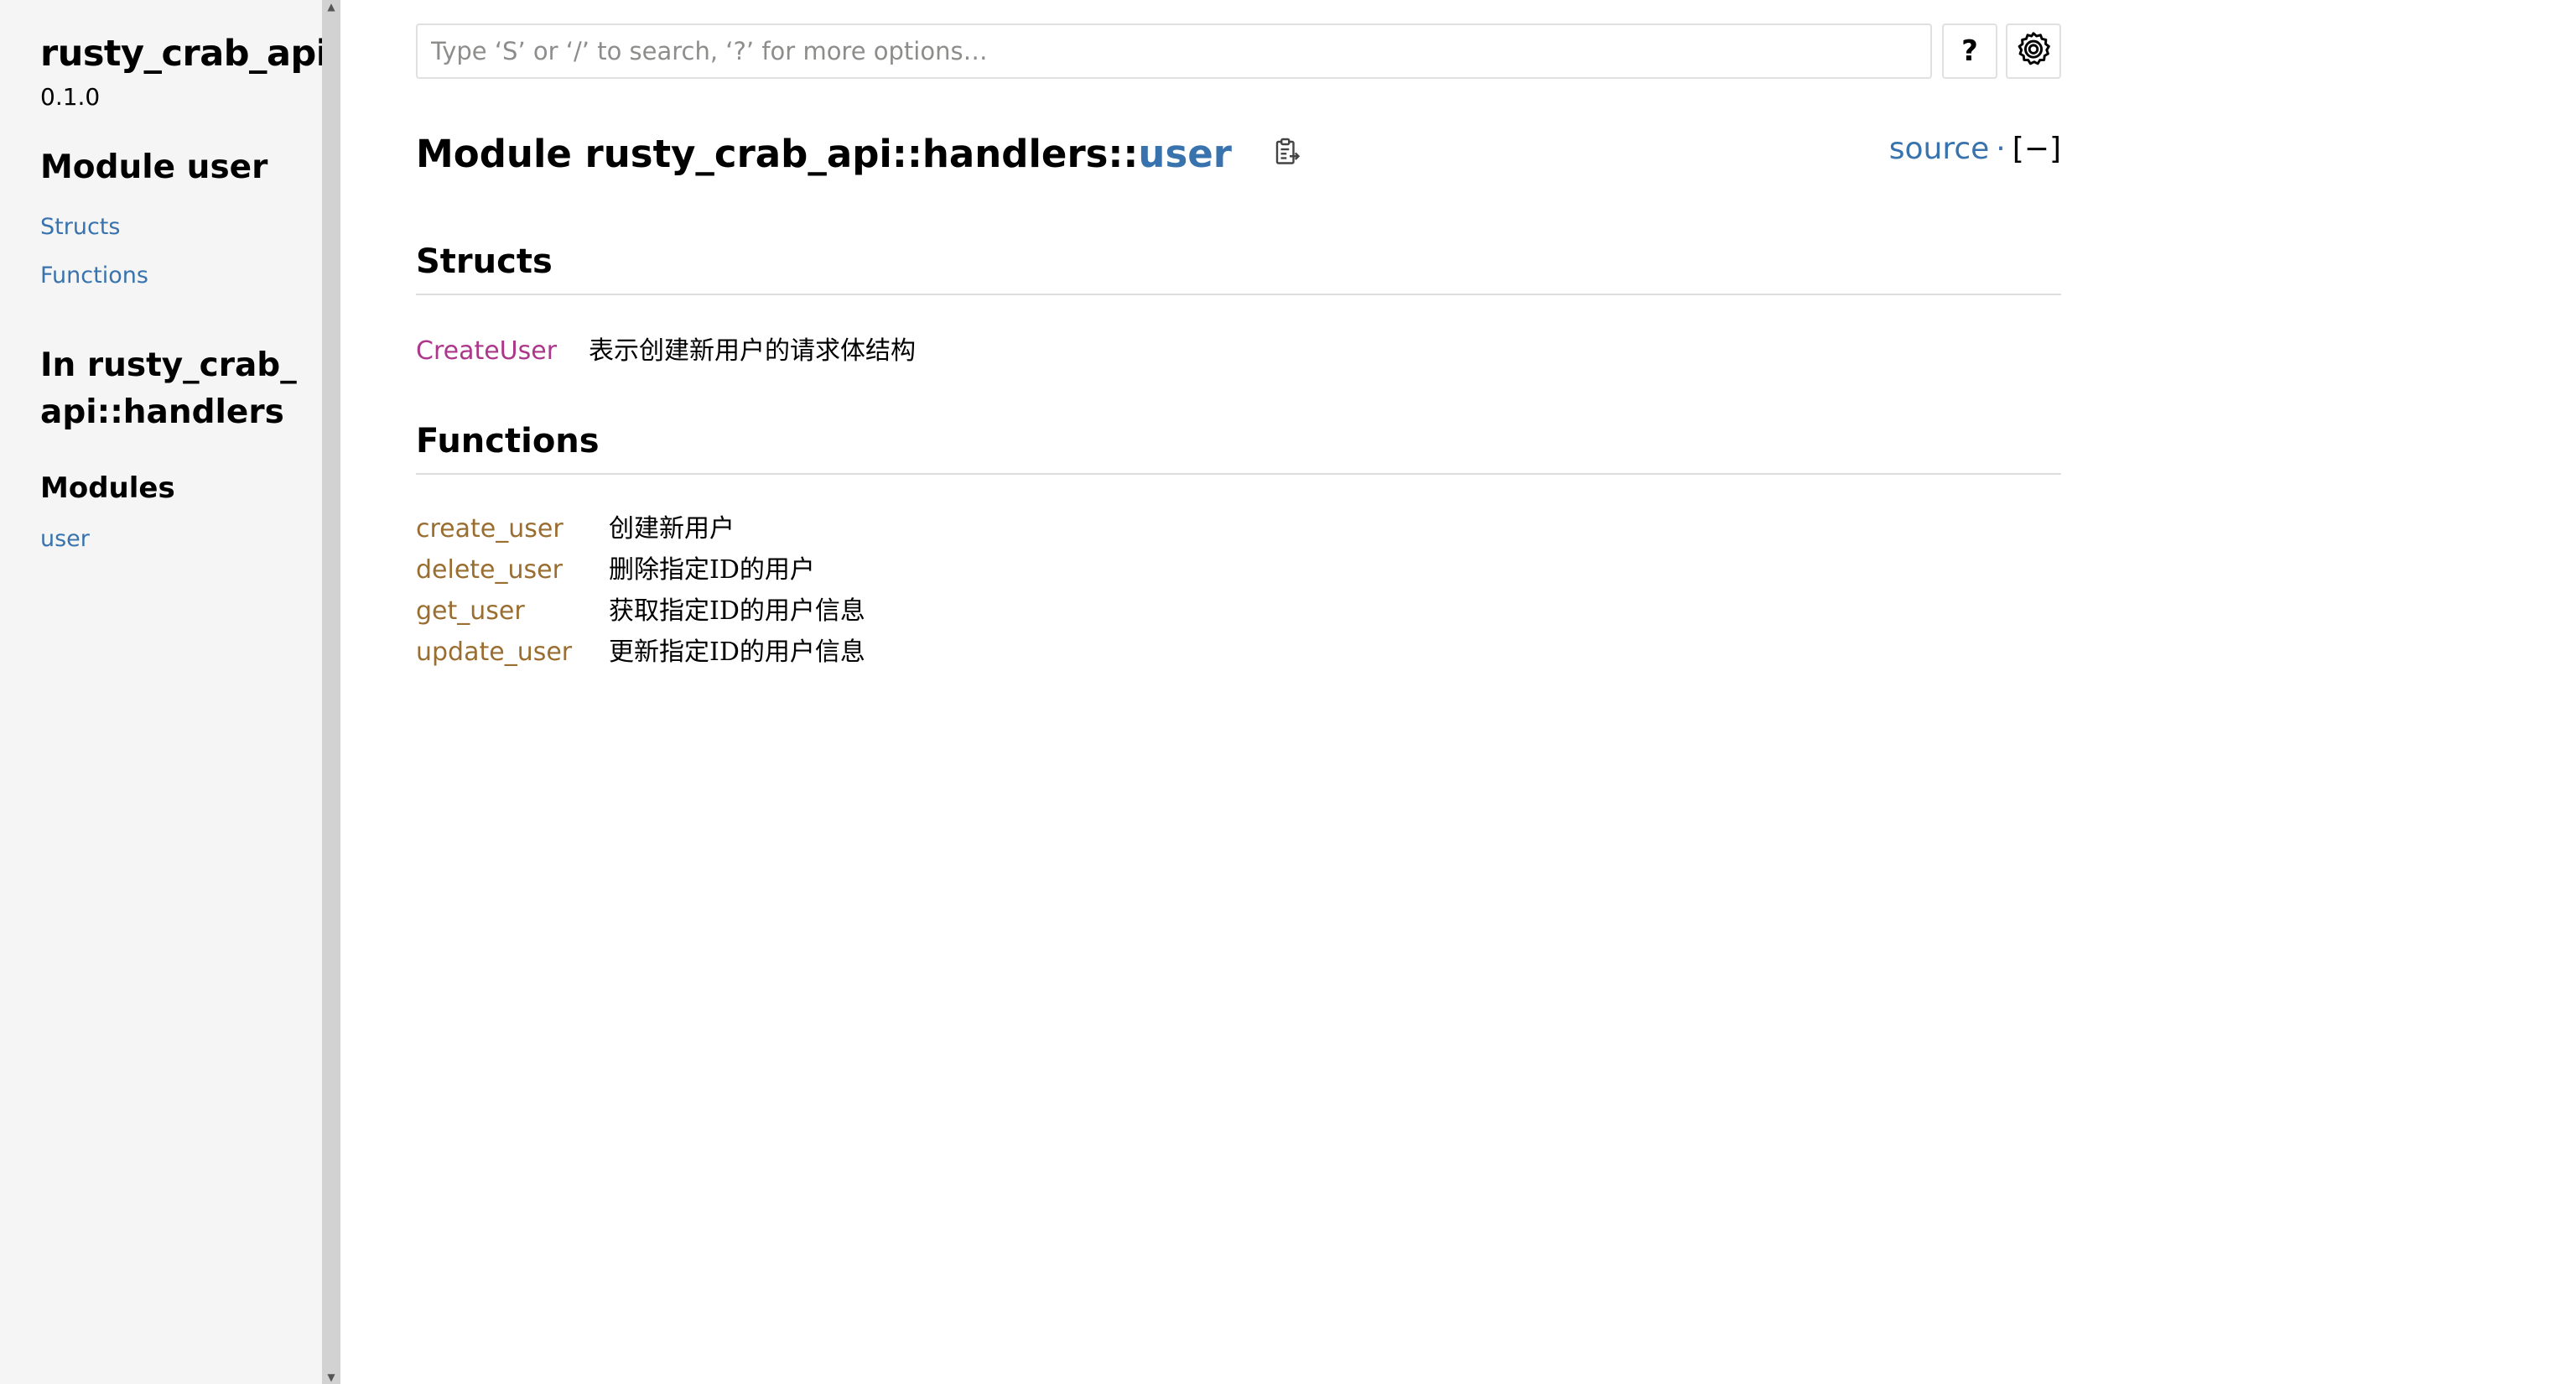  I want to click on structs-table: CreateUser 表示创建新用户的请求体结构, so click(666, 351).